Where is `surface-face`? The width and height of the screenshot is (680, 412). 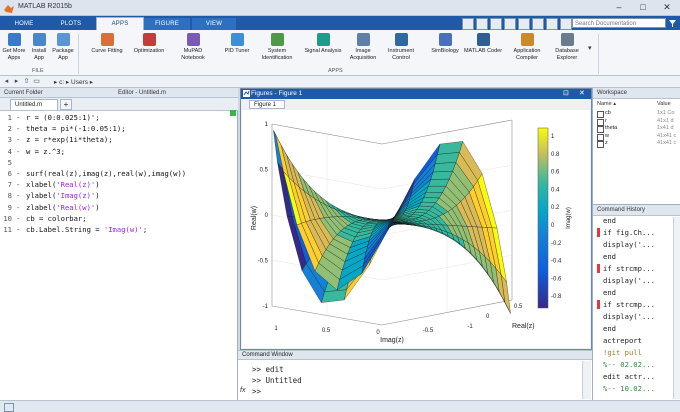
surface-face is located at coordinates (450, 148).